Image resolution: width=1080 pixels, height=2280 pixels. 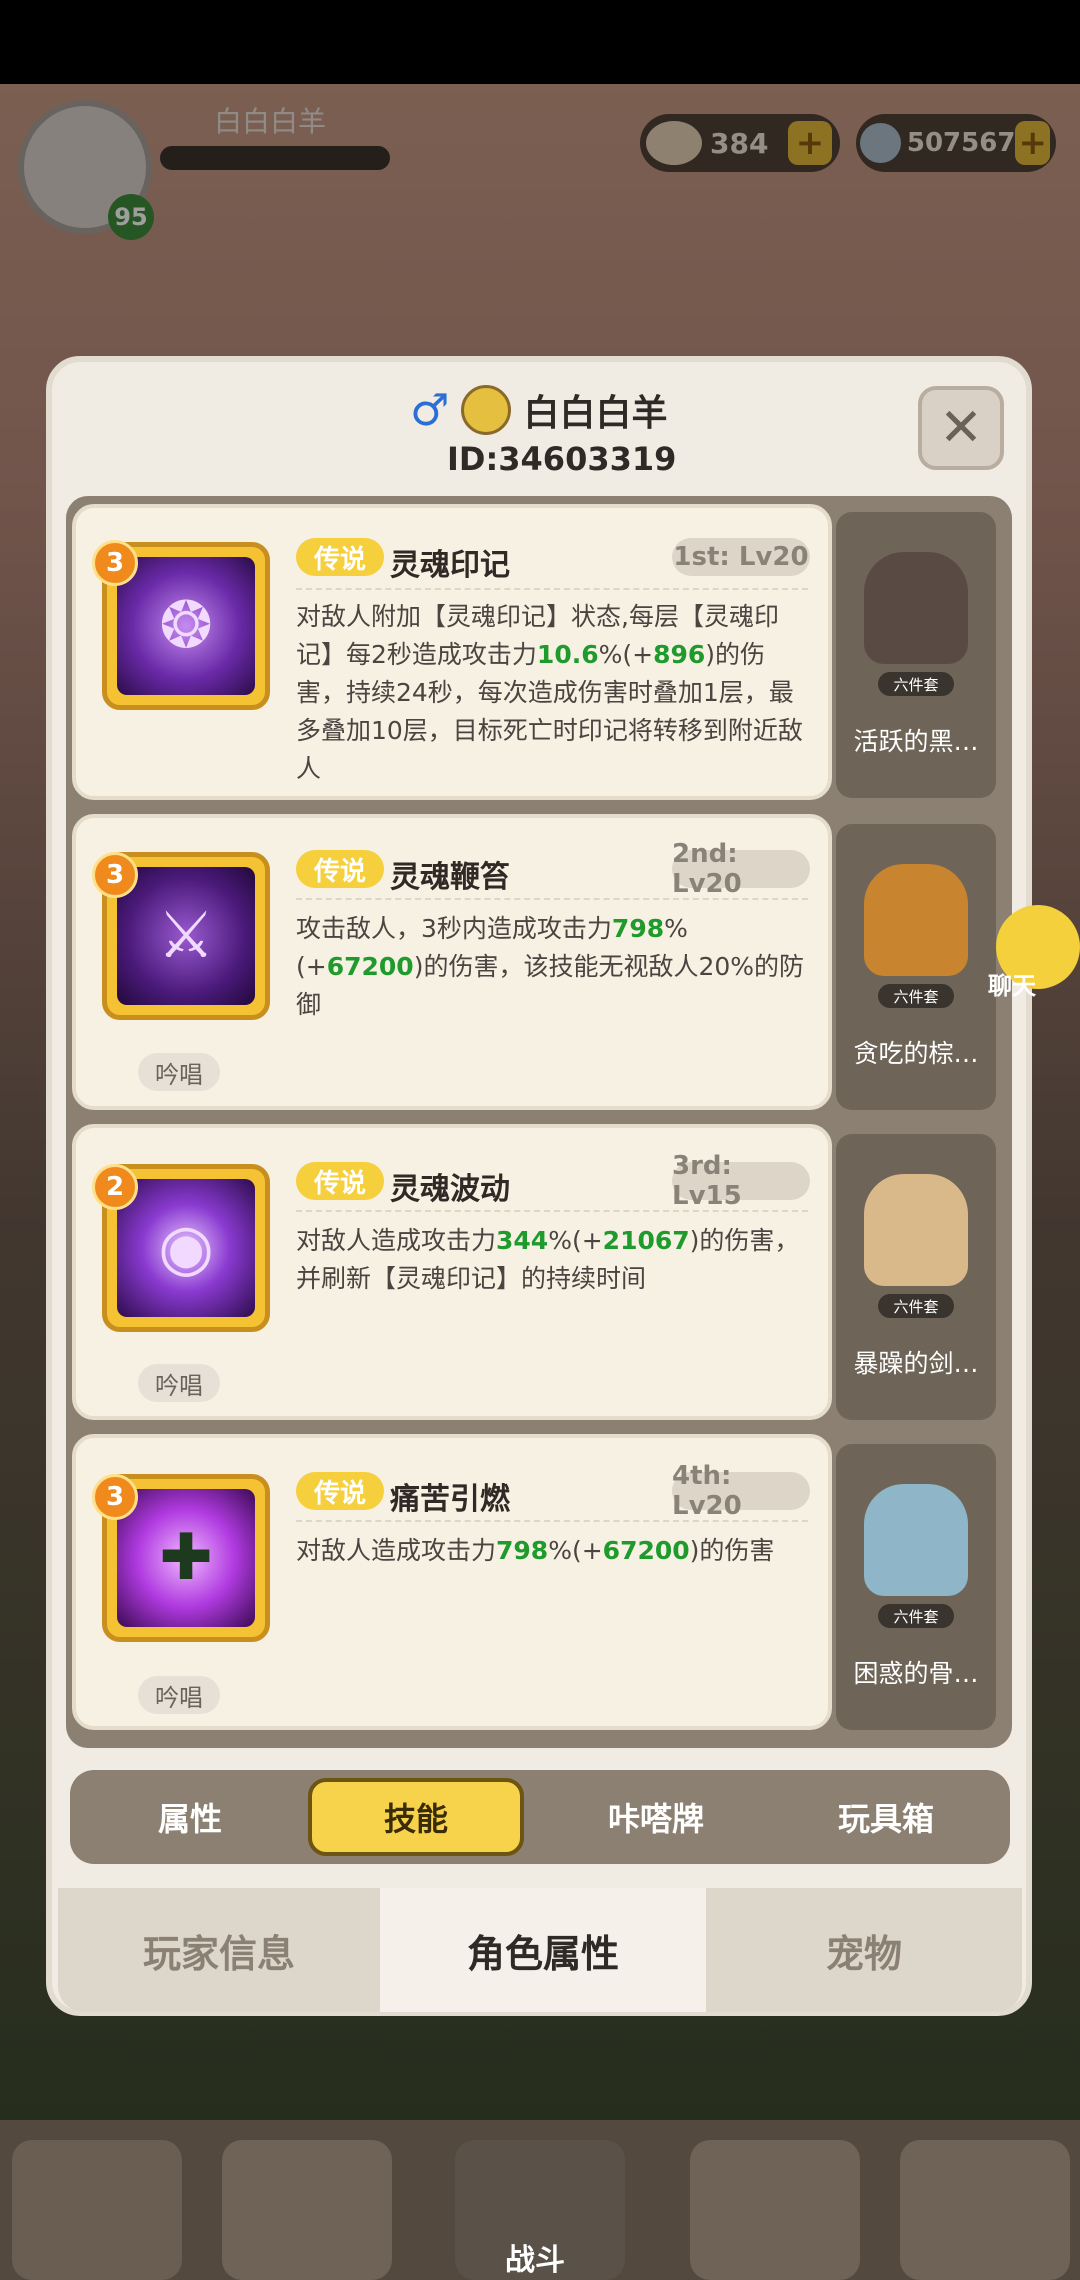 I want to click on male-icon: ♂, so click(x=430, y=410).